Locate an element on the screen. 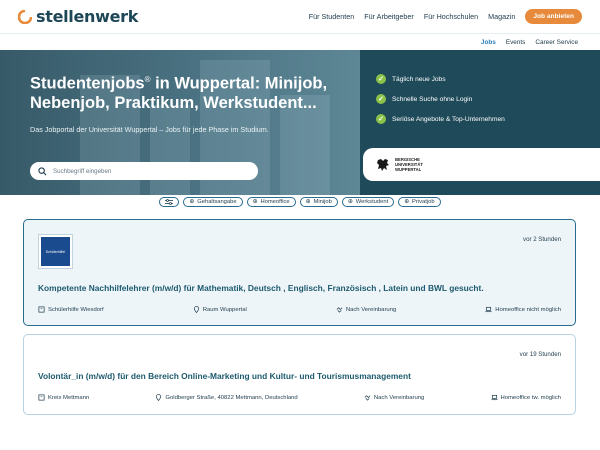 This screenshot has height=450, width=600. posted-time: vor 2 Stunden is located at coordinates (542, 239).